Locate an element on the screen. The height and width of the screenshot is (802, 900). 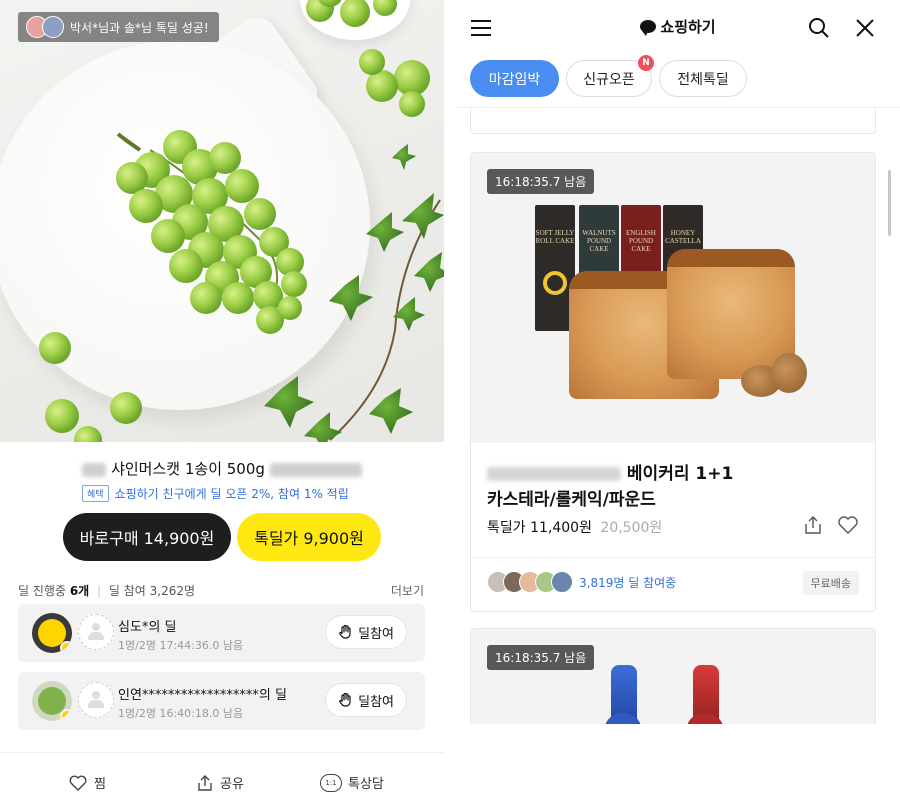
more-link: 더보기 is located at coordinates (407, 590).